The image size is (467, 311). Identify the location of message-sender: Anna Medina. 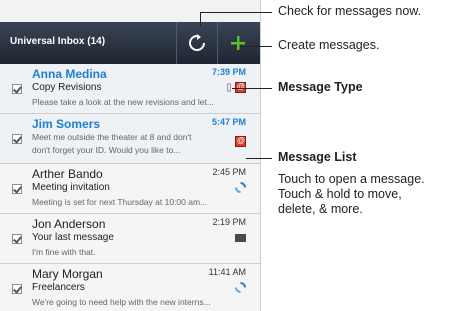
(69, 74).